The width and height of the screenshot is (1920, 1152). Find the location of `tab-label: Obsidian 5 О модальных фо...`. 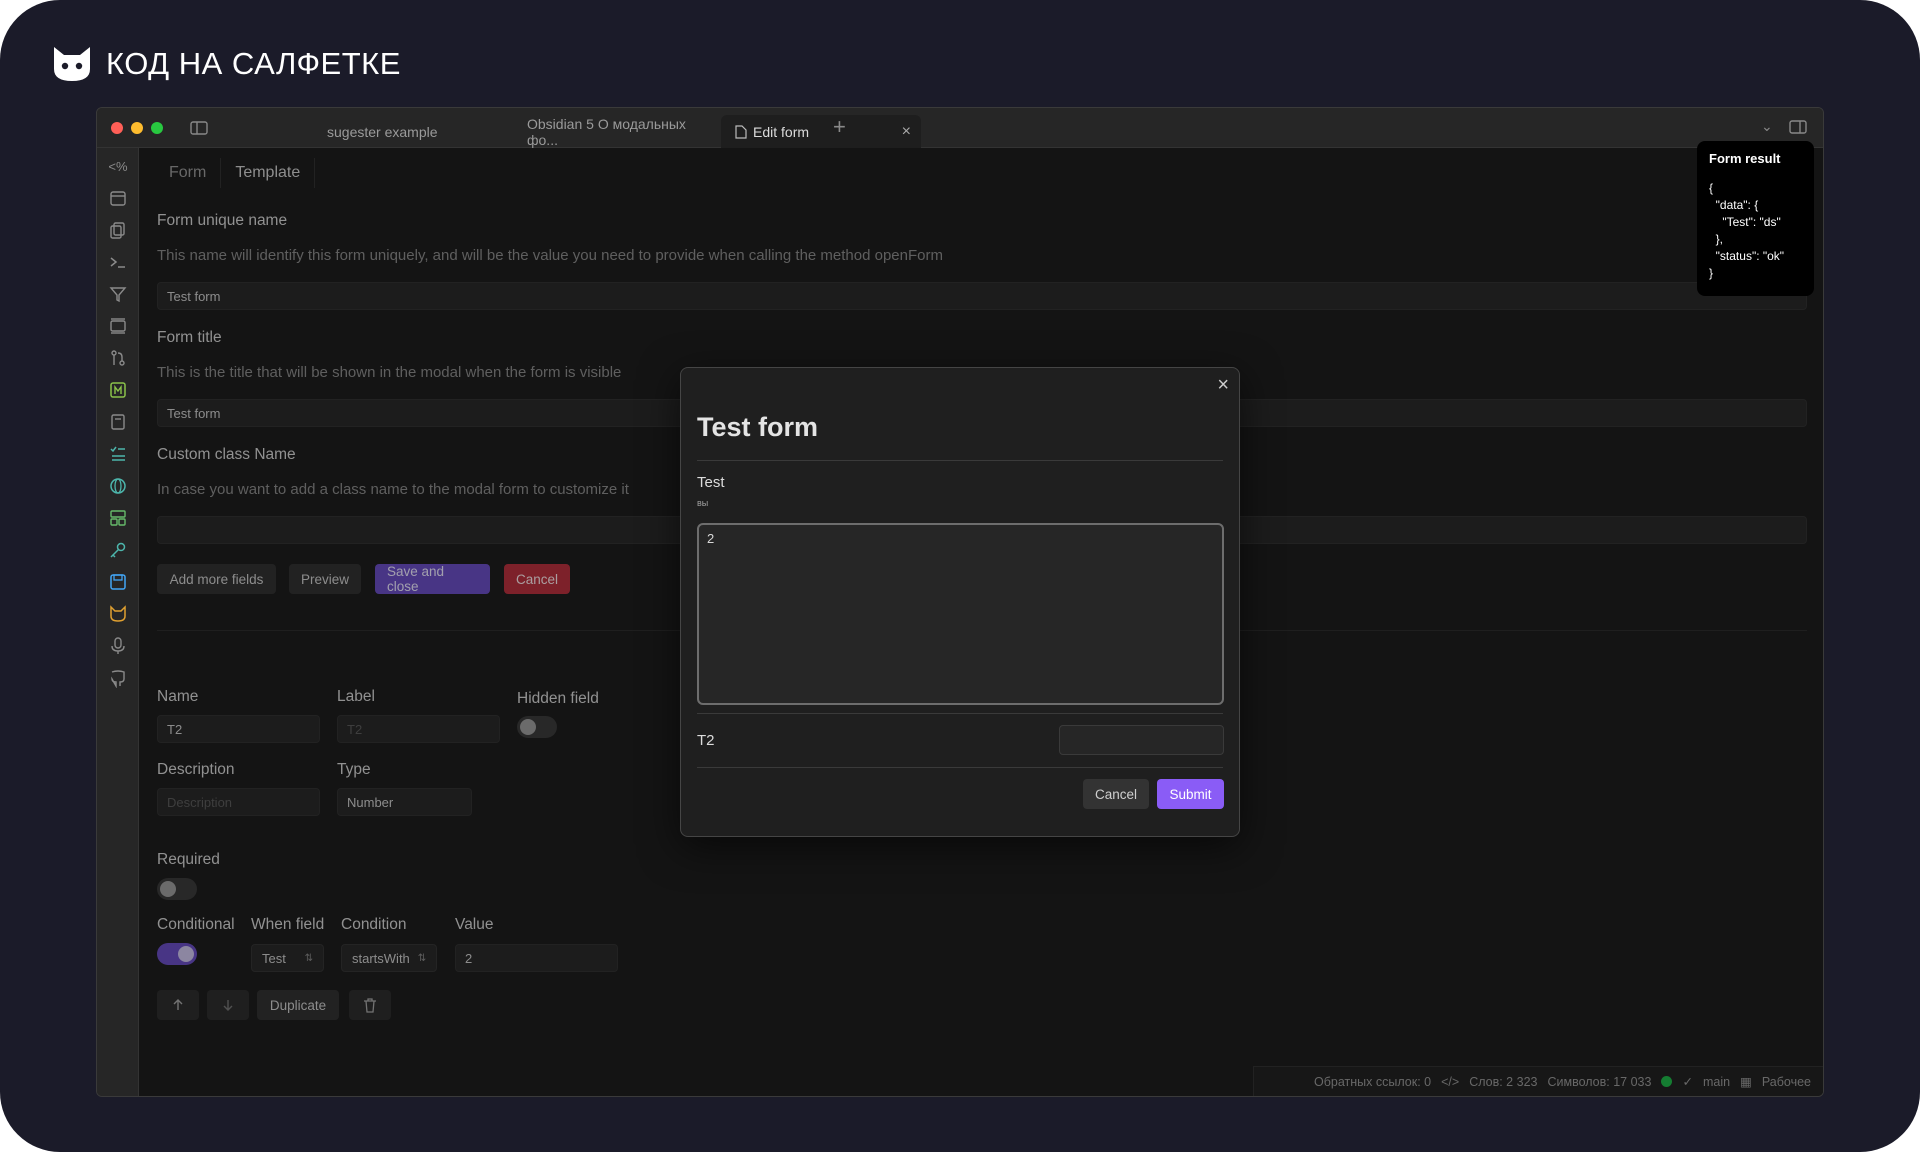

tab-label: Obsidian 5 О модальных фо... is located at coordinates (606, 131).